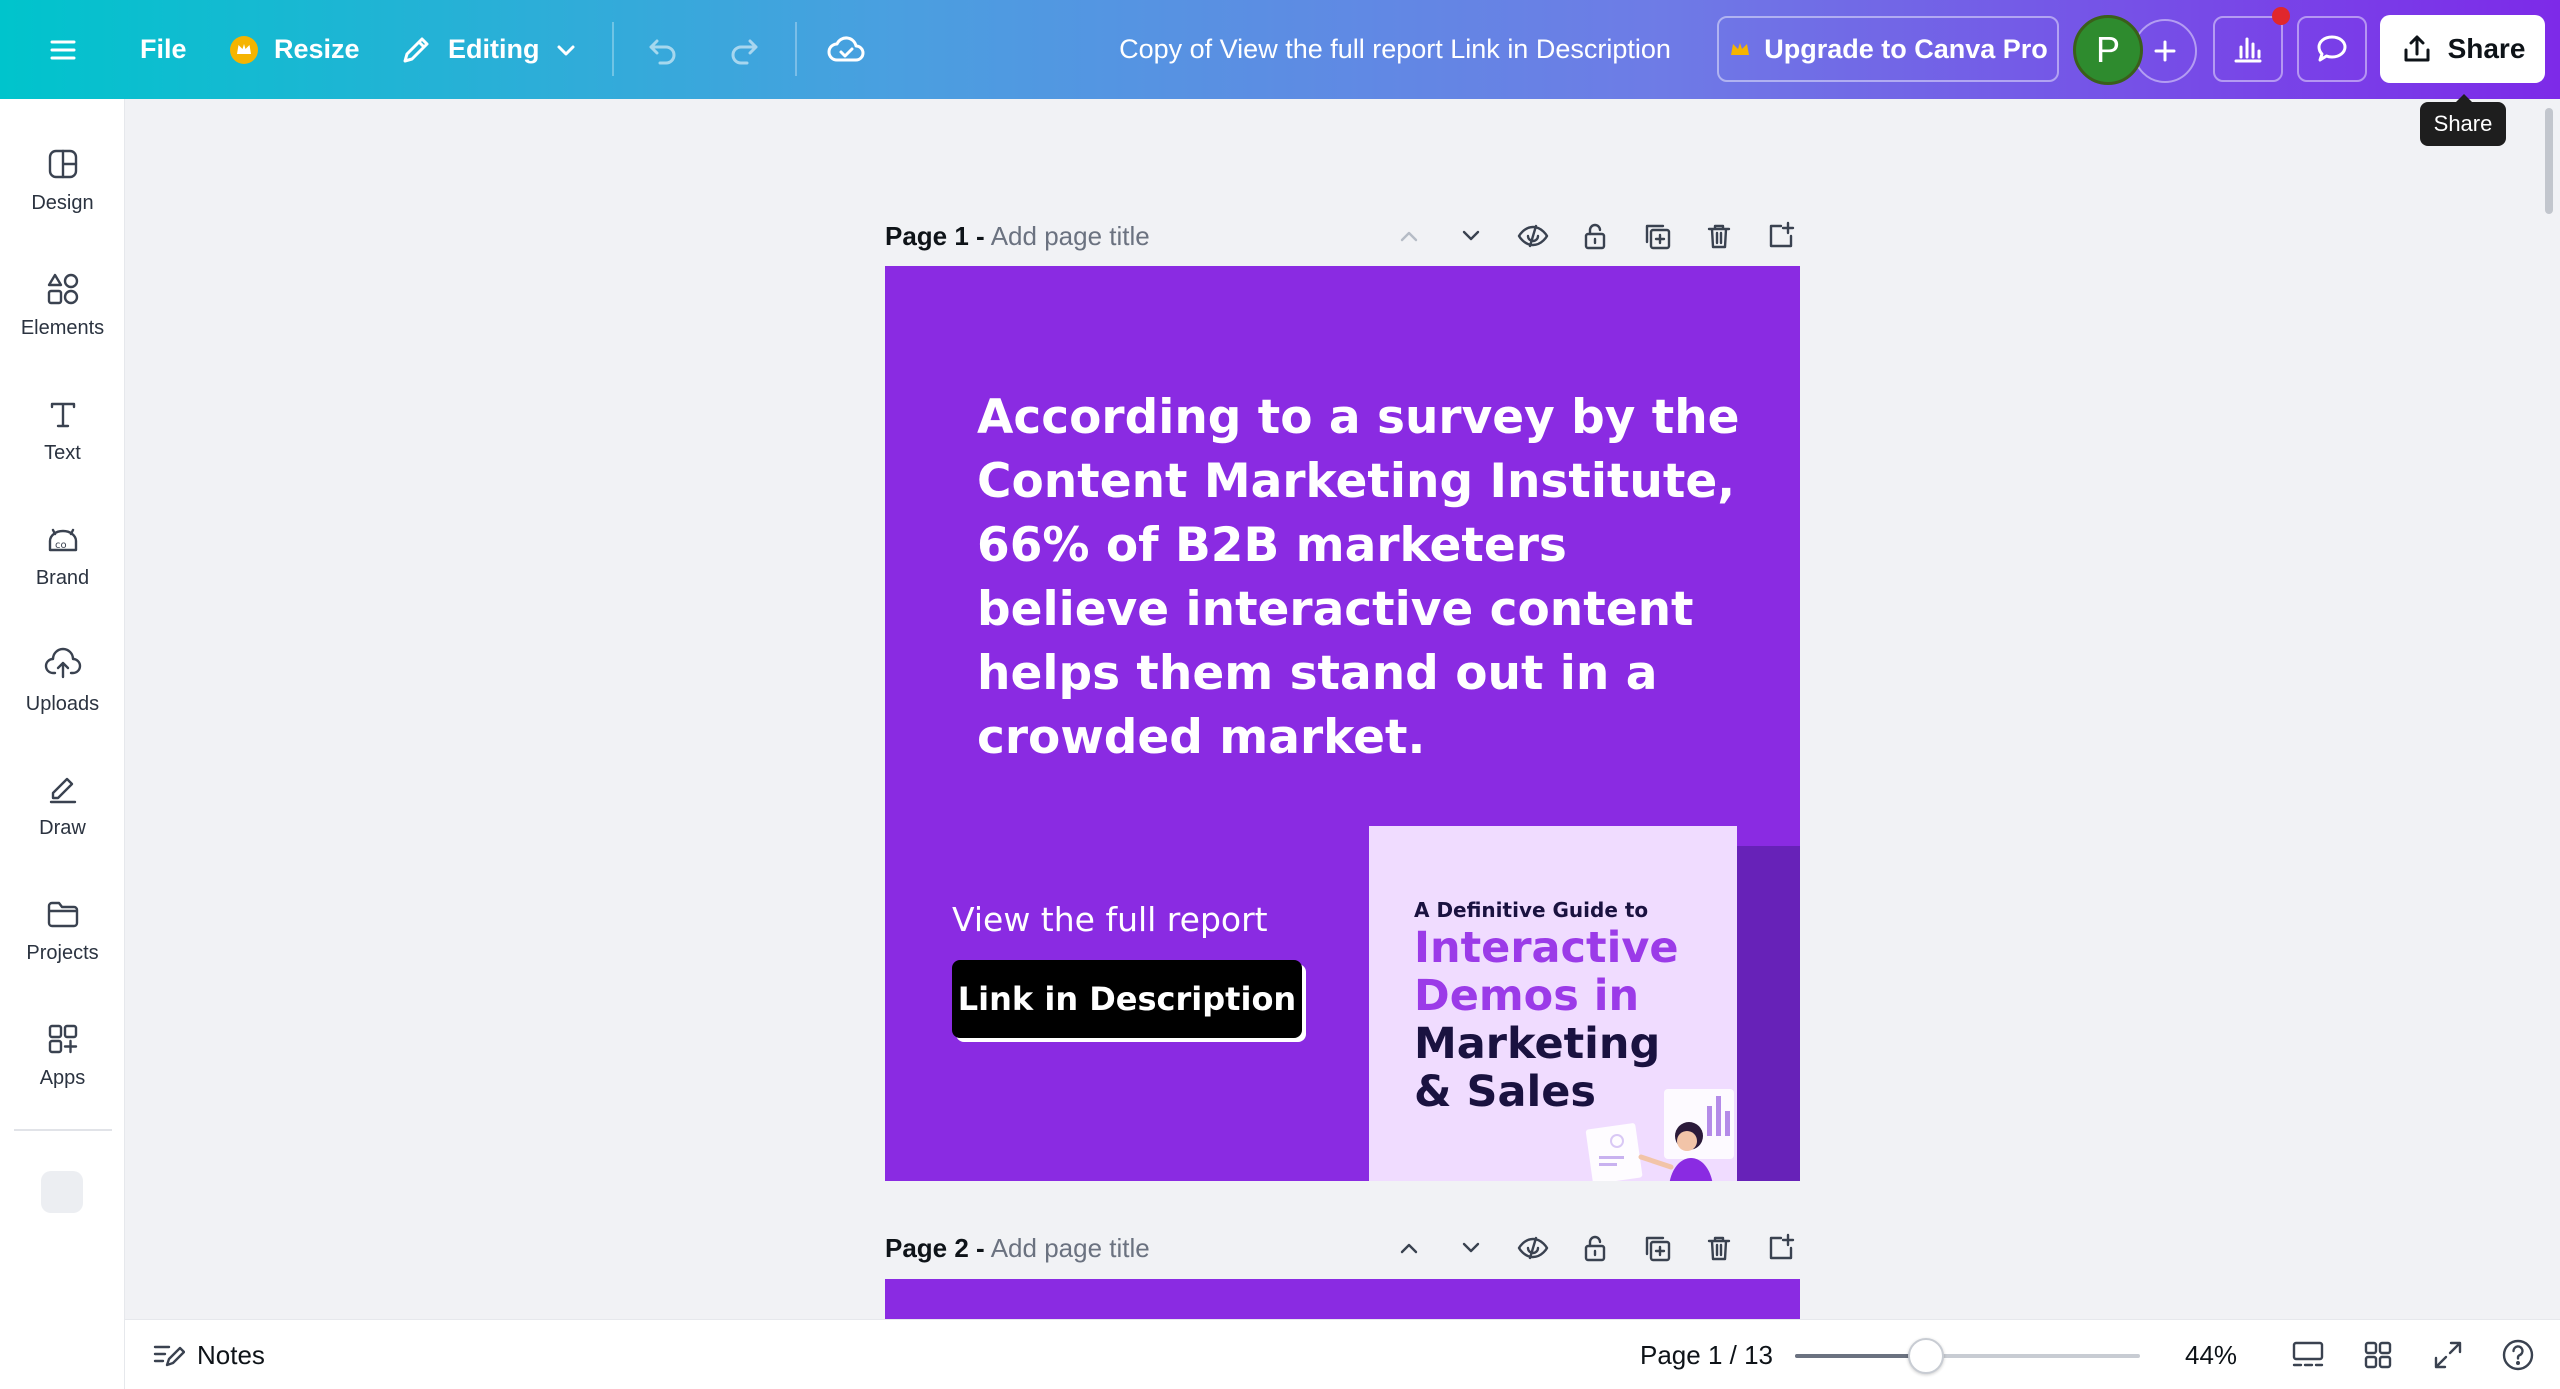 Image resolution: width=2560 pixels, height=1389 pixels. What do you see at coordinates (62, 452) in the screenshot?
I see `sidebar-item-label: Text` at bounding box center [62, 452].